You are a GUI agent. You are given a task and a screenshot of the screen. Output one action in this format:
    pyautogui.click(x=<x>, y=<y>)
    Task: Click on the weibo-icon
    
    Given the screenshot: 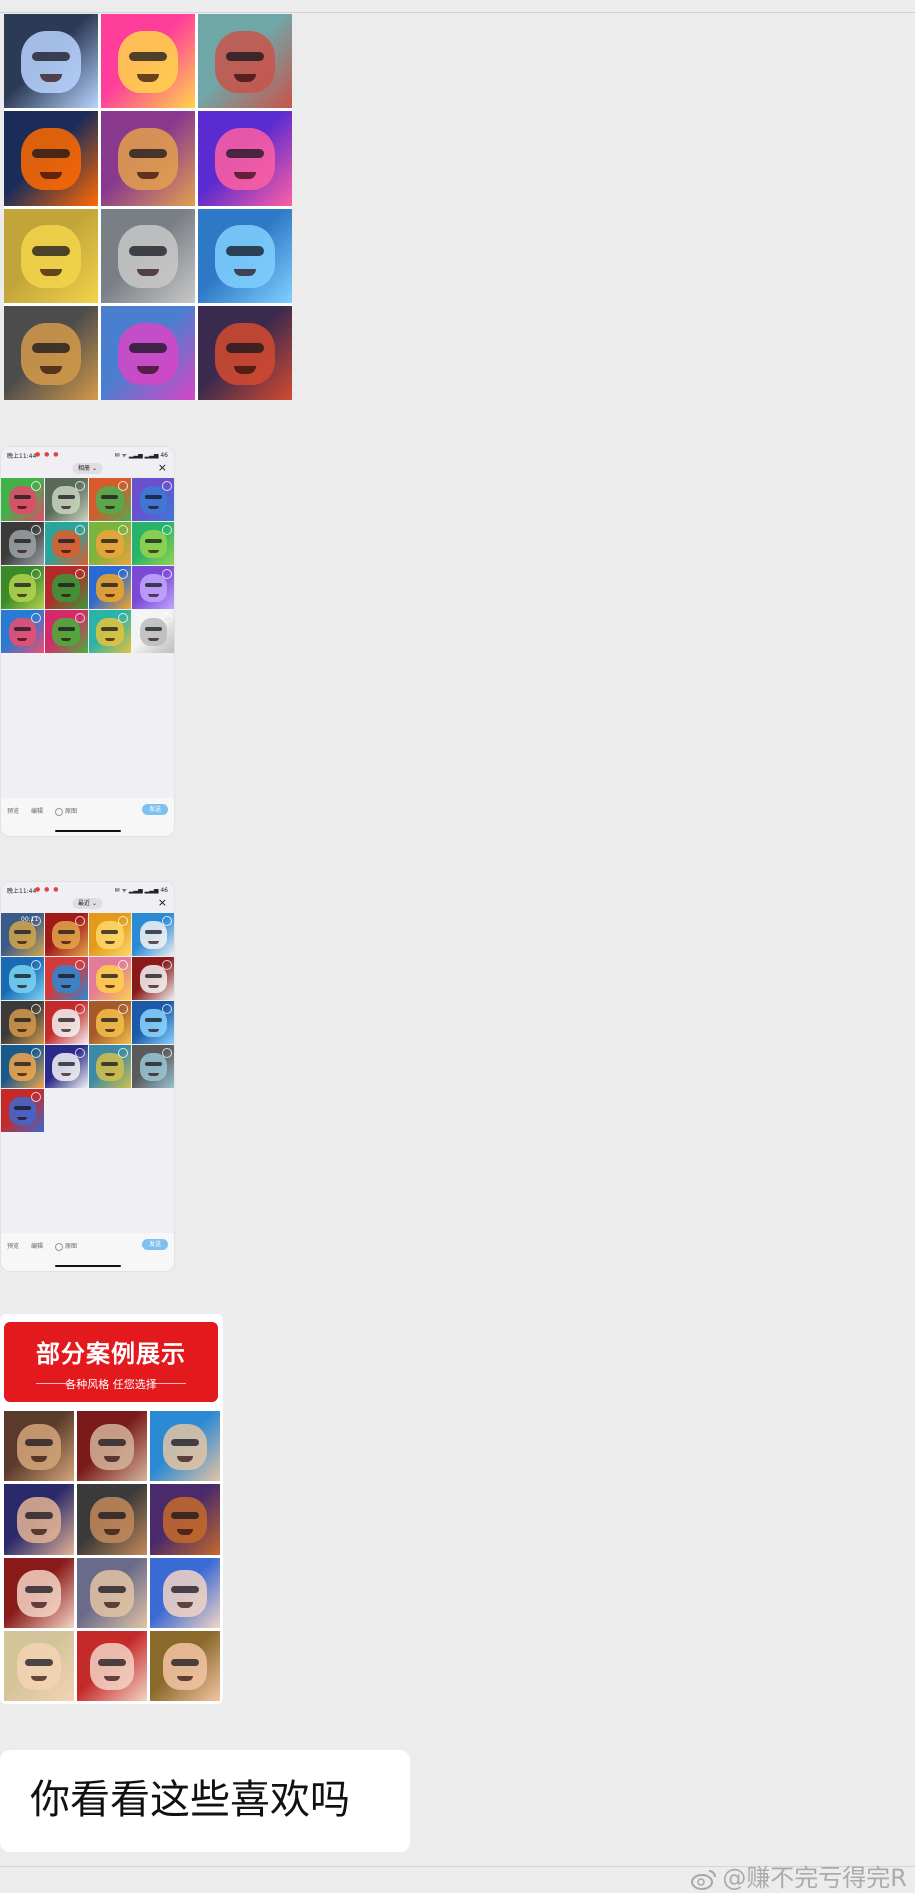 What is the action you would take?
    pyautogui.click(x=704, y=1880)
    